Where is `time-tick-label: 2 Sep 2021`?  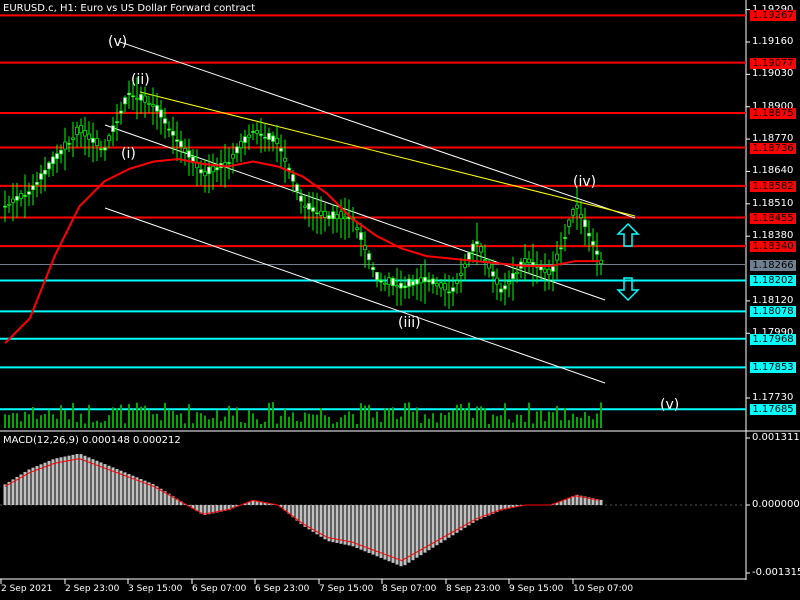
time-tick-label: 2 Sep 2021 is located at coordinates (27, 589).